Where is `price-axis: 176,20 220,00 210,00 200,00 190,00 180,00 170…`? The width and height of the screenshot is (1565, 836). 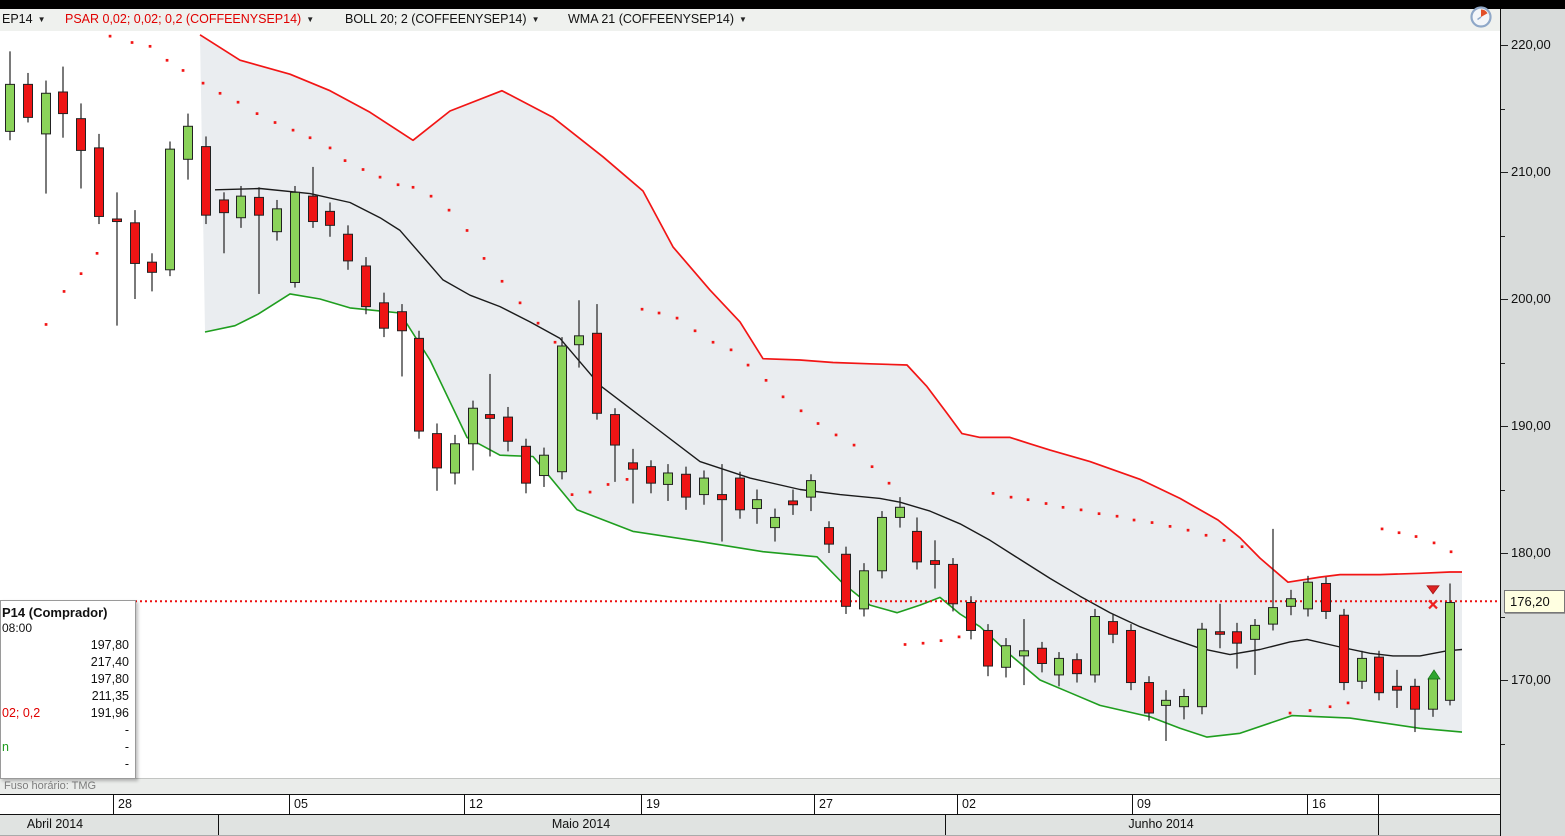 price-axis: 176,20 220,00 210,00 200,00 190,00 180,00 170… is located at coordinates (1532, 422).